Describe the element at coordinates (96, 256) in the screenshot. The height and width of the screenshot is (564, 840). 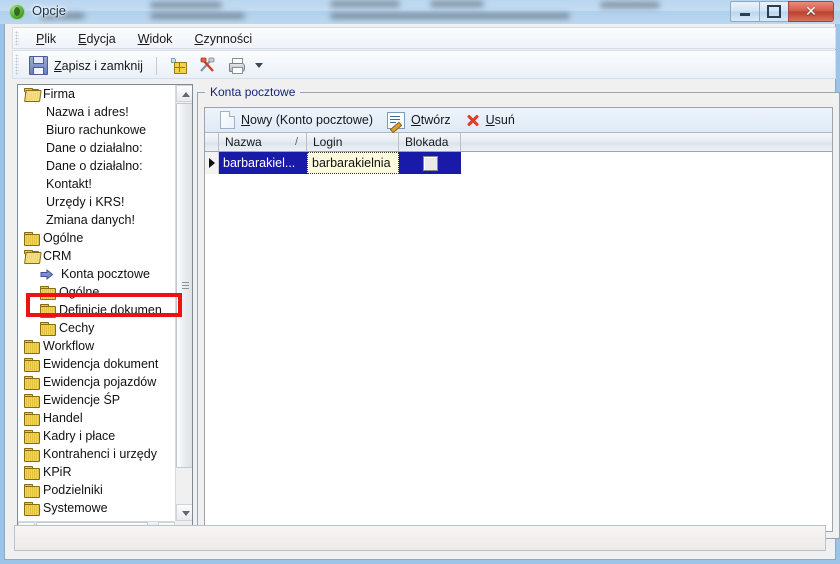
I see `tree-item-crm: CRM` at that location.